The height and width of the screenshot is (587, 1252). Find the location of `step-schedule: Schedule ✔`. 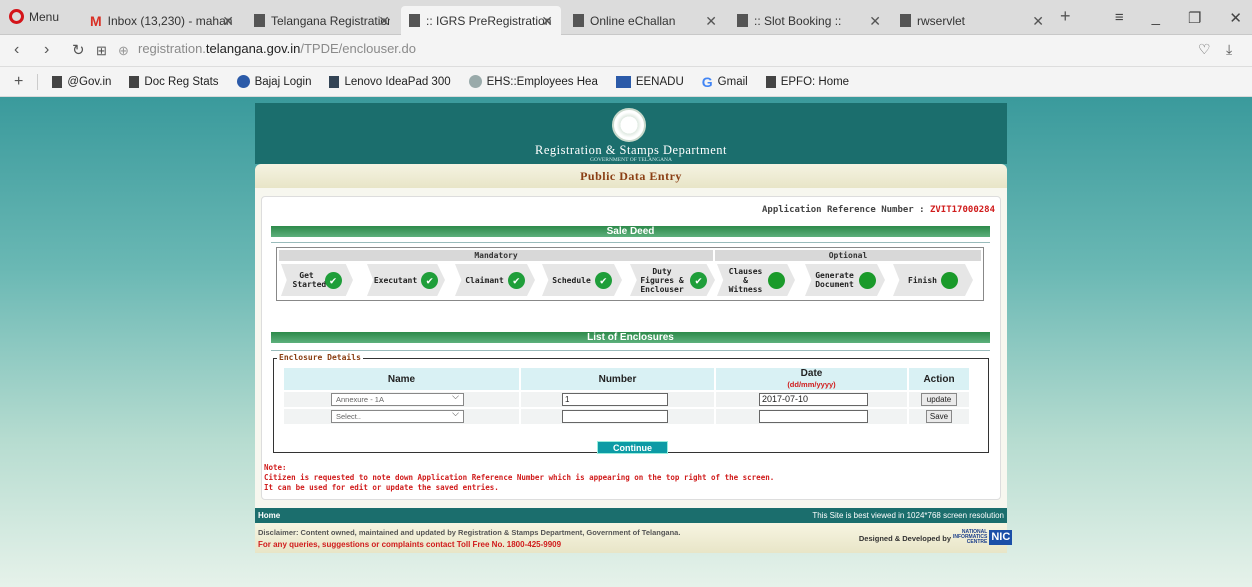

step-schedule: Schedule ✔ is located at coordinates (582, 280).